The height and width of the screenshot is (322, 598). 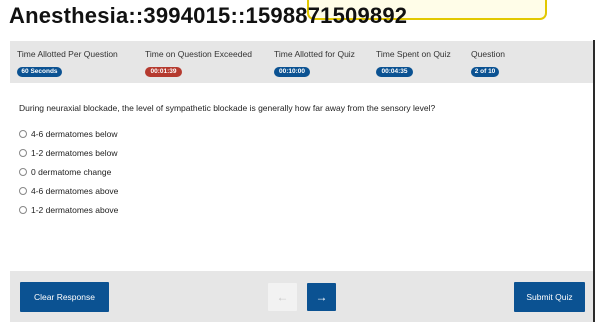 What do you see at coordinates (163, 72) in the screenshot?
I see `time-exceeded-badge: 00:01:39` at bounding box center [163, 72].